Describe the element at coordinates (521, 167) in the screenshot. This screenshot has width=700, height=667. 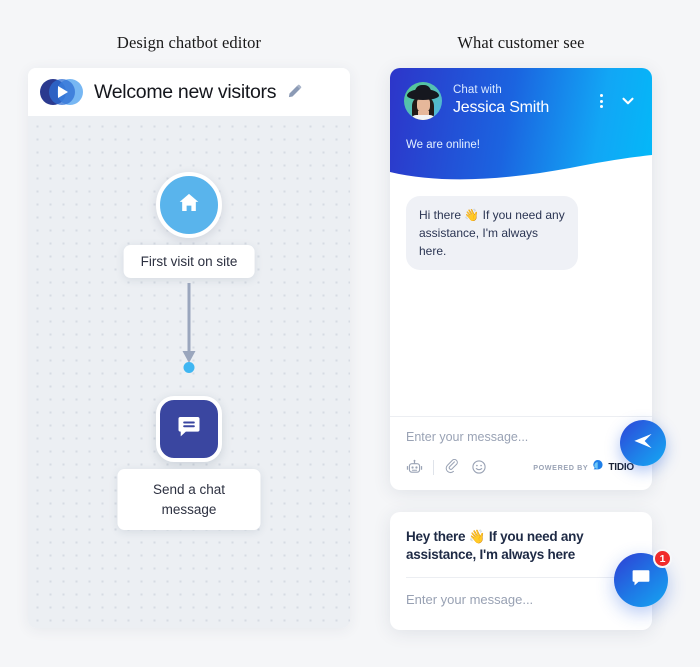
I see `header-wave-shape` at that location.